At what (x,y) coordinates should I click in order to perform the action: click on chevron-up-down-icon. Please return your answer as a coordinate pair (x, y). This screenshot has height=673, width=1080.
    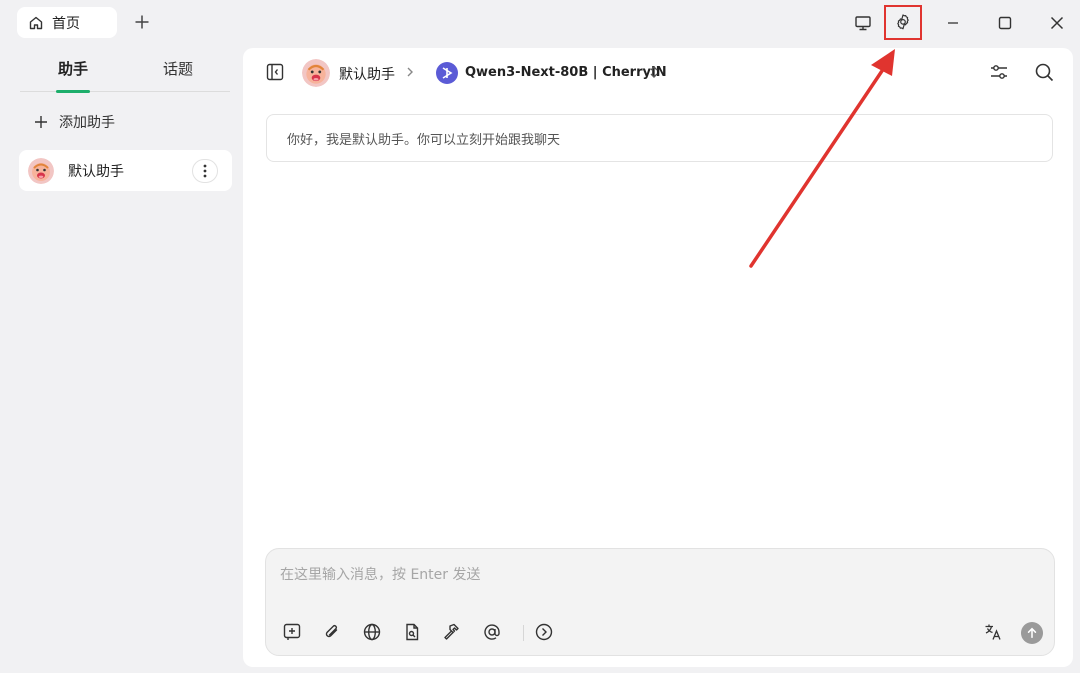
    Looking at the image, I should click on (654, 72).